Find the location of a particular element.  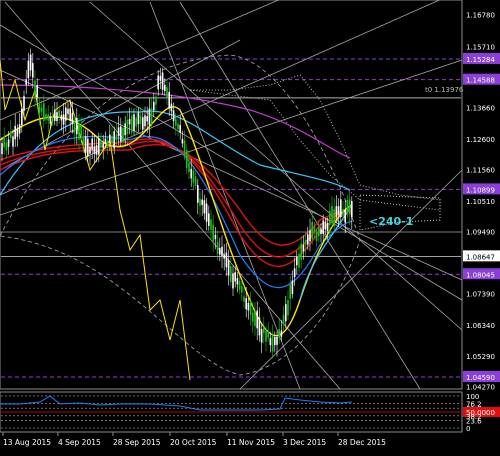

price-tick-label: 1.06340 is located at coordinates (480, 326).